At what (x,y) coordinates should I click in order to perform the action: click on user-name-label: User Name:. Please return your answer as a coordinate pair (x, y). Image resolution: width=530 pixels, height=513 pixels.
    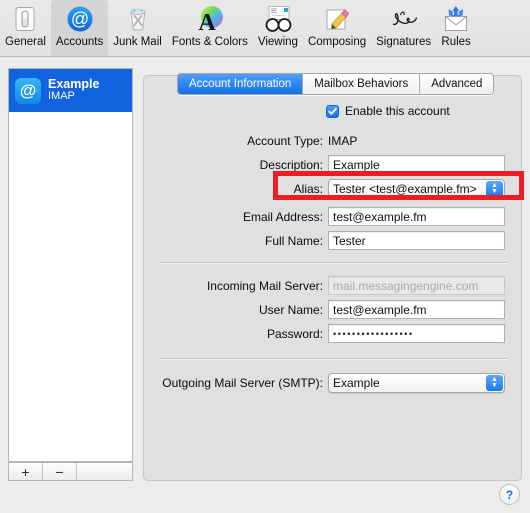
    Looking at the image, I should click on (290, 309).